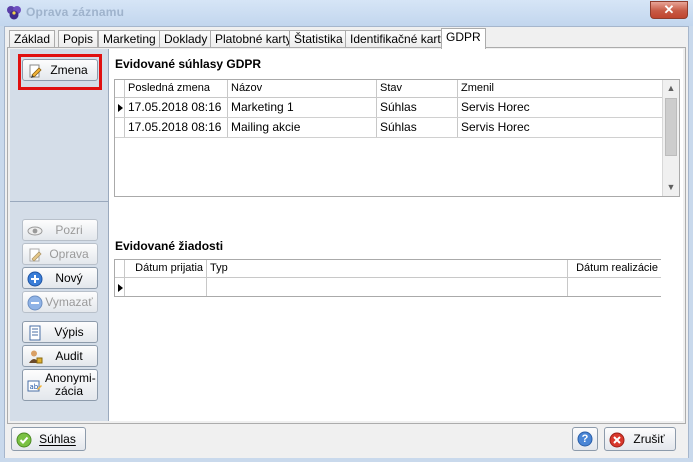 This screenshot has width=693, height=462. I want to click on cell-name: Marketing 1, so click(302, 107).